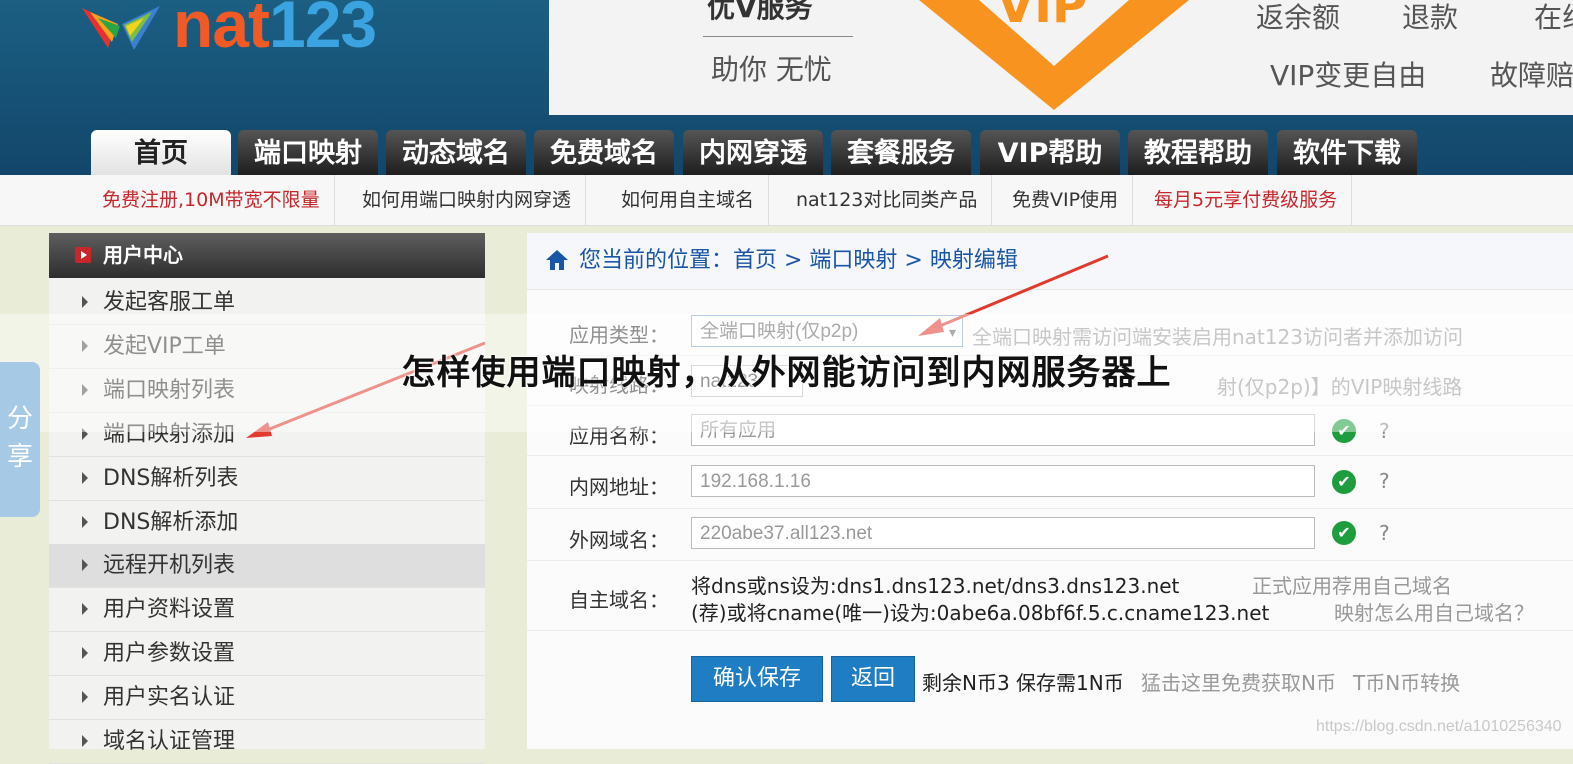 This screenshot has width=1573, height=764. I want to click on share-label: 分享, so click(19, 438).